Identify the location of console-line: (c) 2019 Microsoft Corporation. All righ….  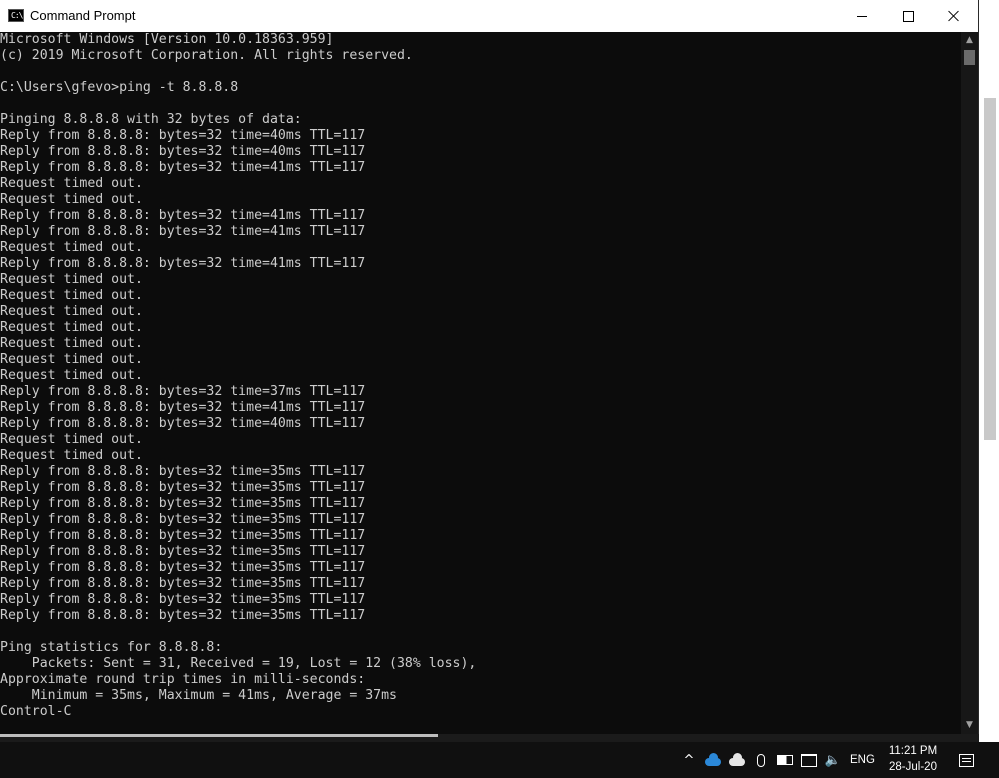
(206, 55).